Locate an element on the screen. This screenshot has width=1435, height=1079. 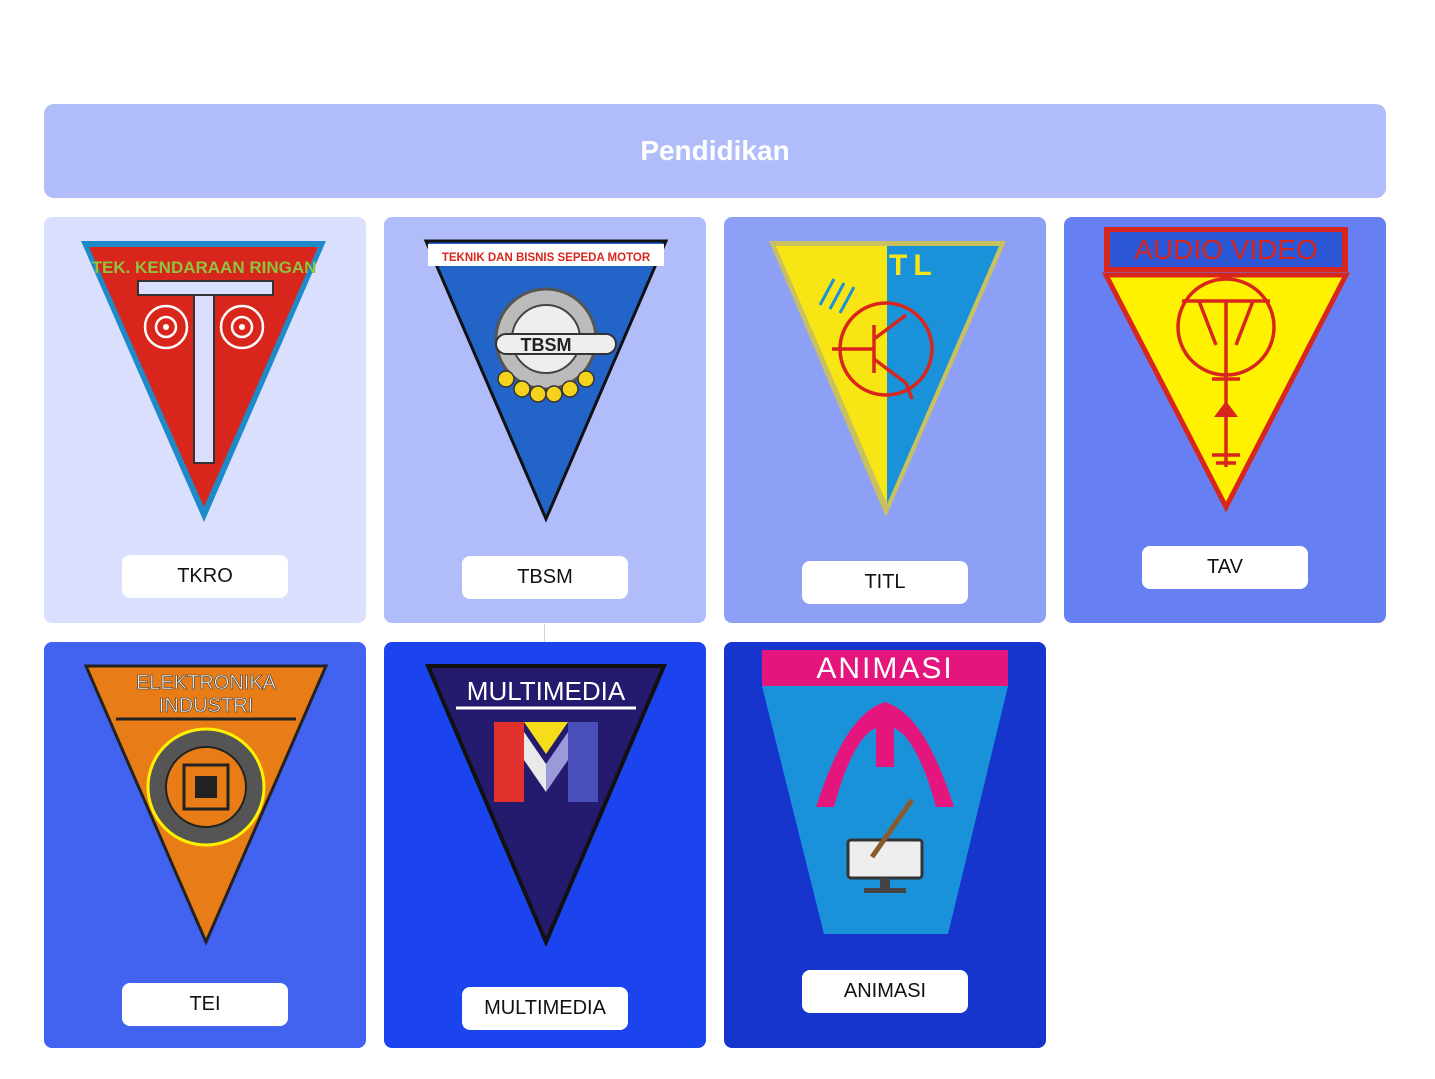
program-card-tkro: TEK. KENDARAAN RINGAN TKRO is located at coordinates (205, 420).